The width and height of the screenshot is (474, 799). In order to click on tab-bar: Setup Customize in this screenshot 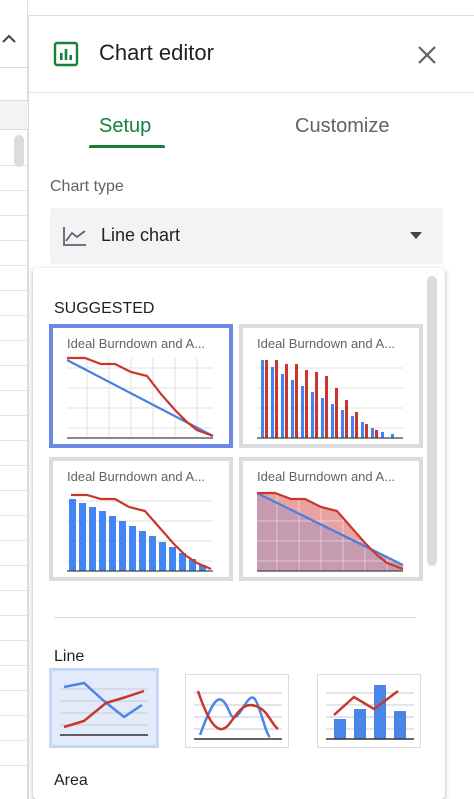, I will do `click(251, 122)`.